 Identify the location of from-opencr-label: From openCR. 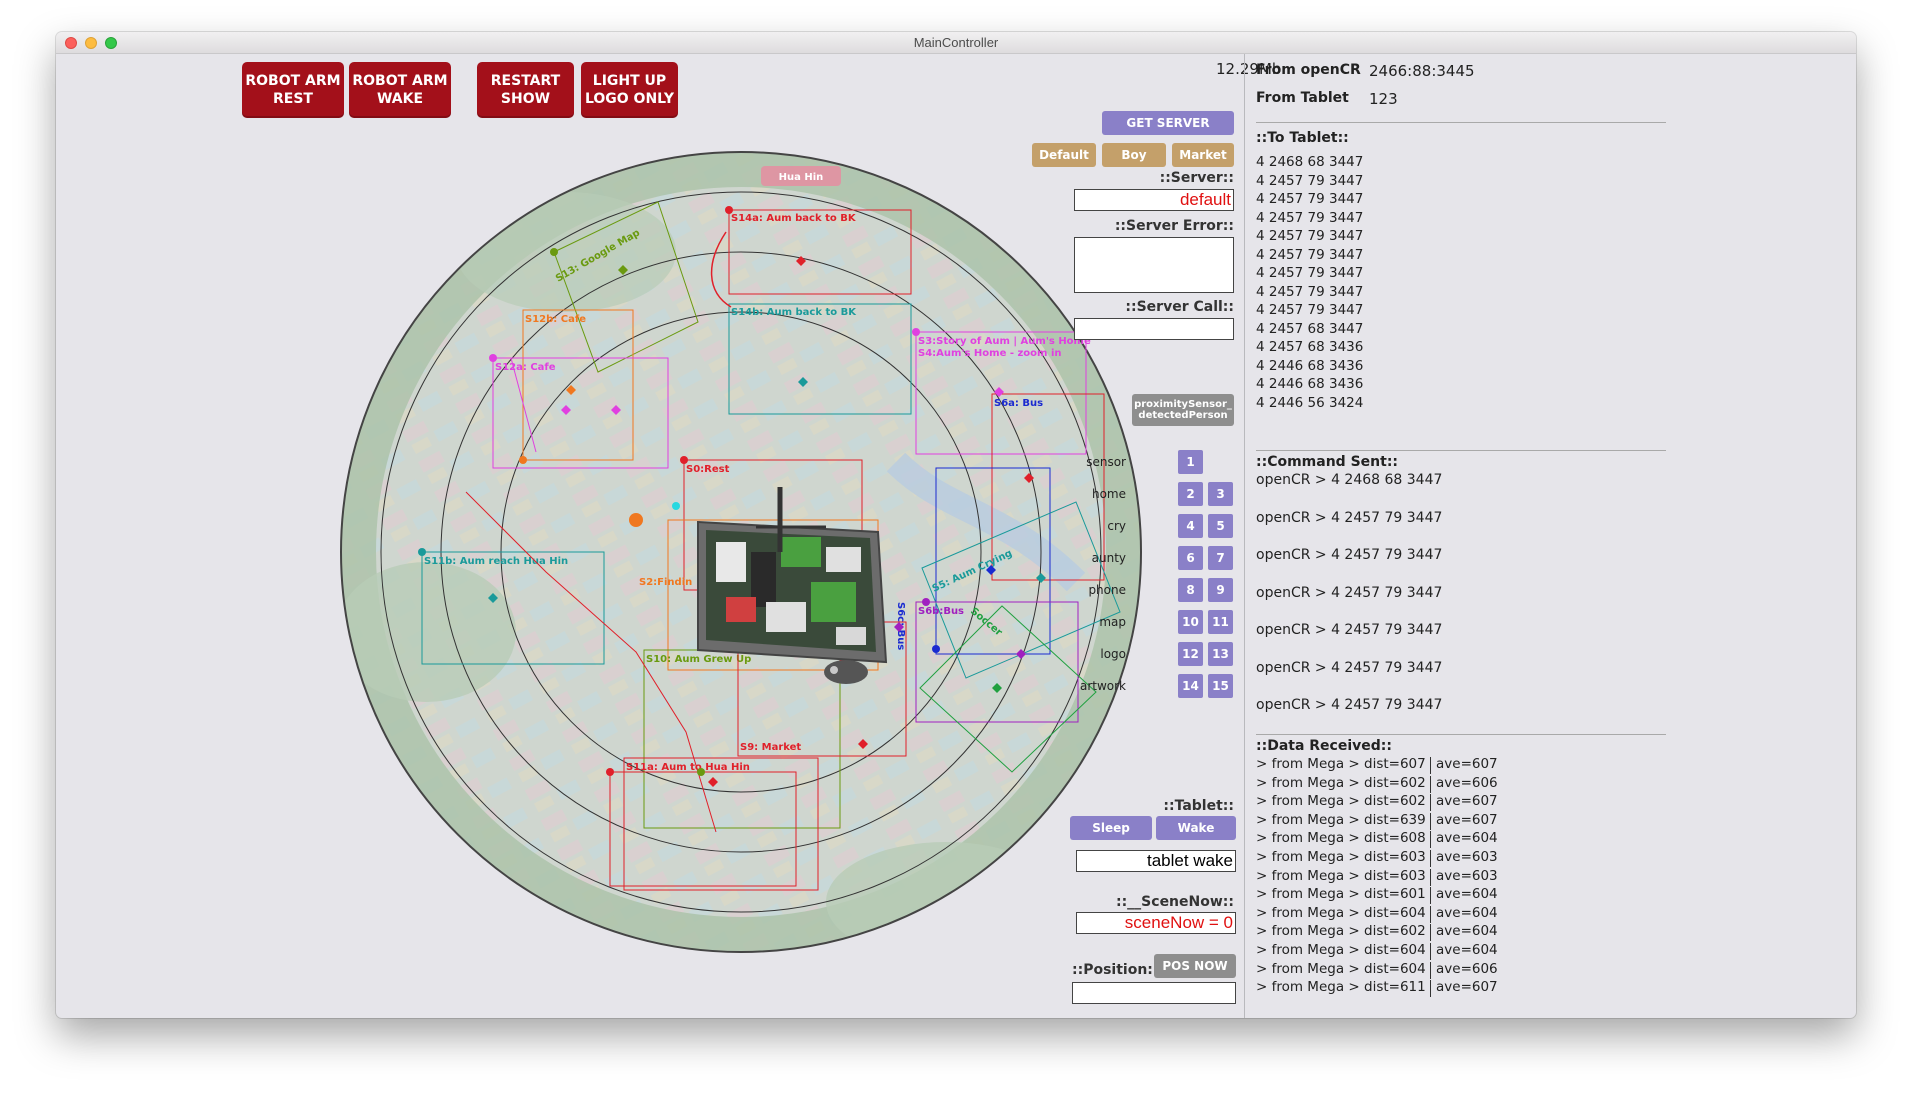
(1308, 70).